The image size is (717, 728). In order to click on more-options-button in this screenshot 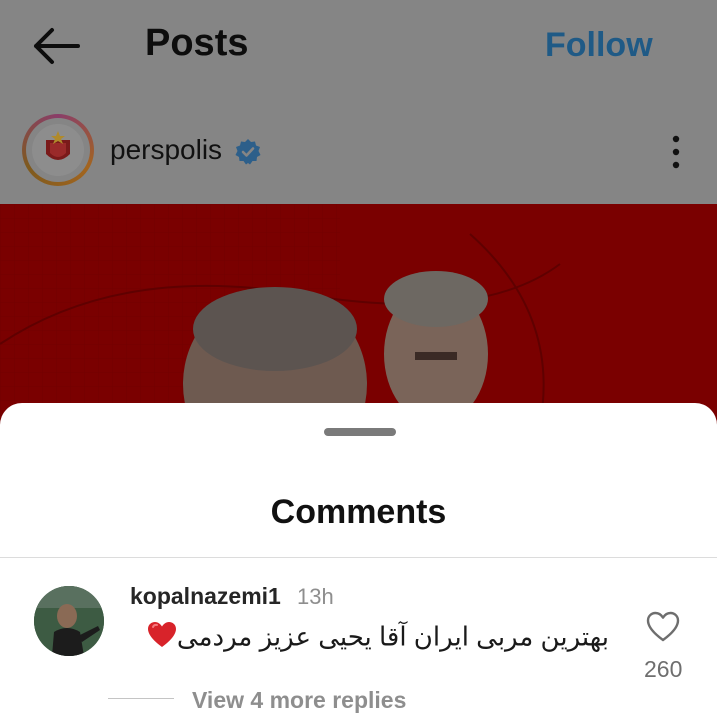, I will do `click(676, 154)`.